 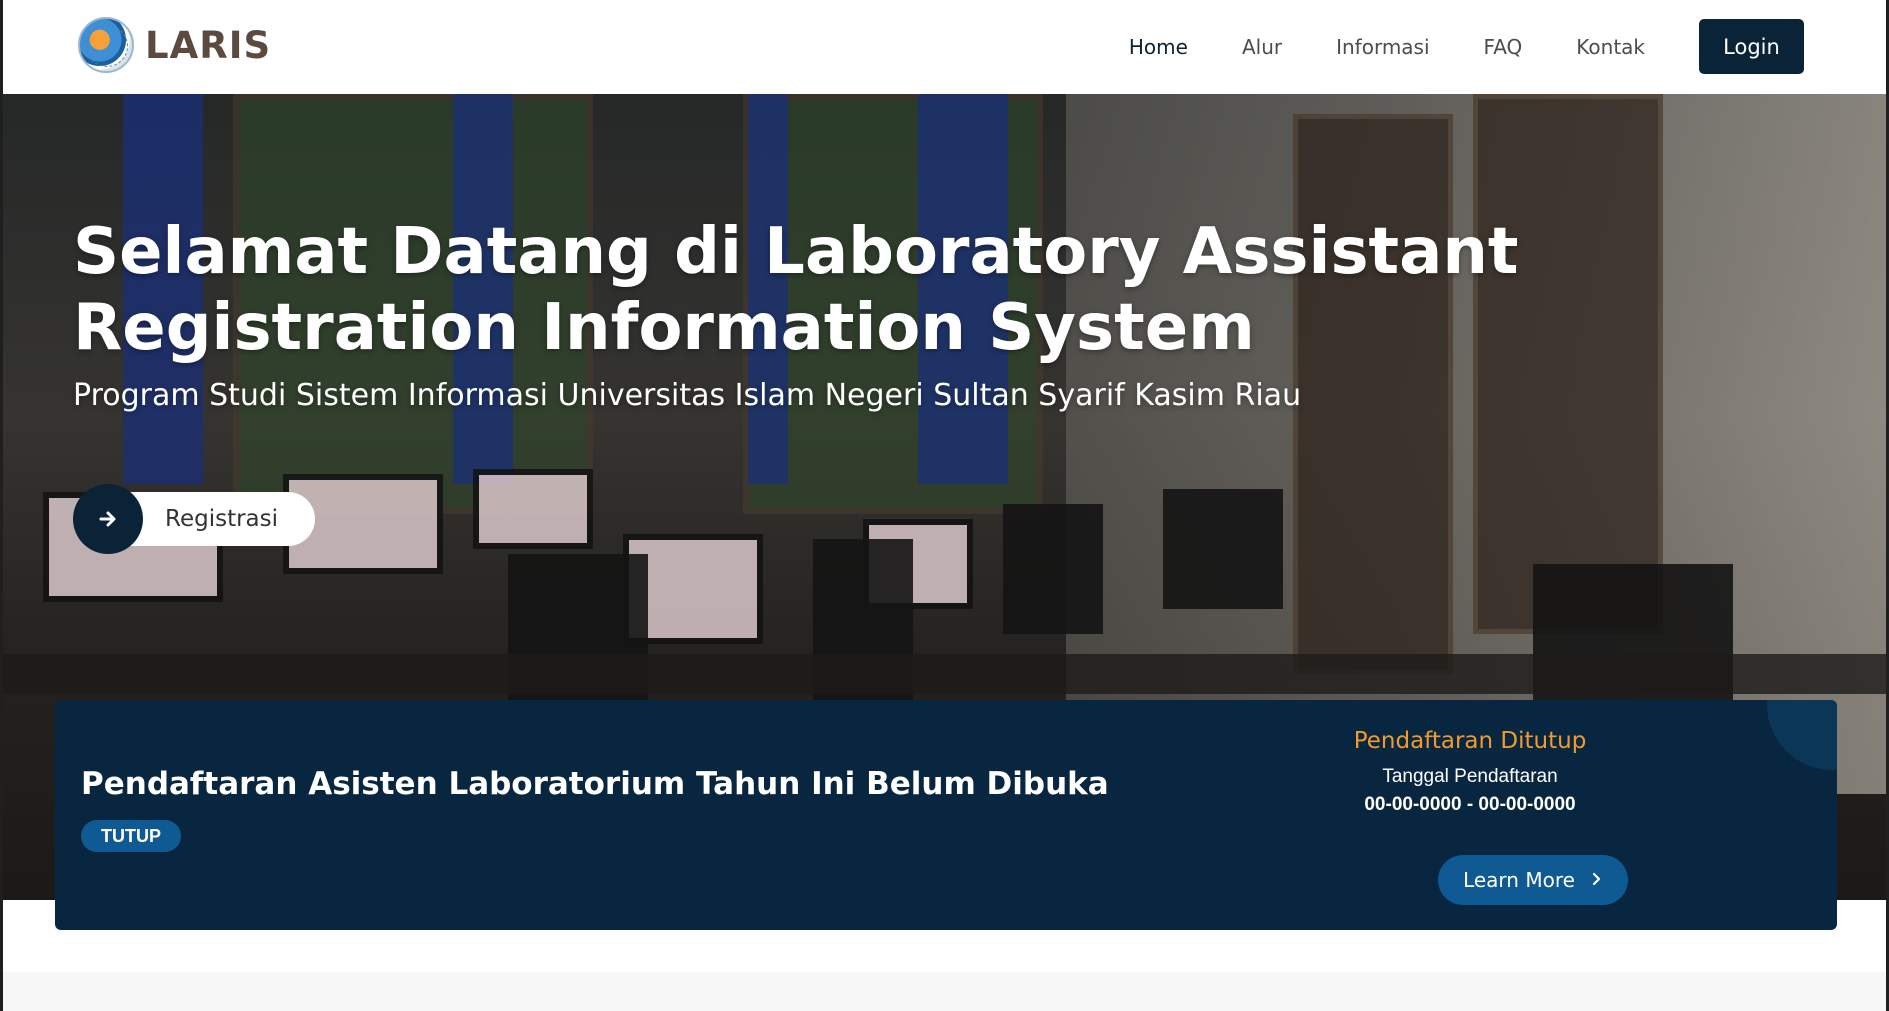 I want to click on hero-bg-monitor, so click(x=533, y=509).